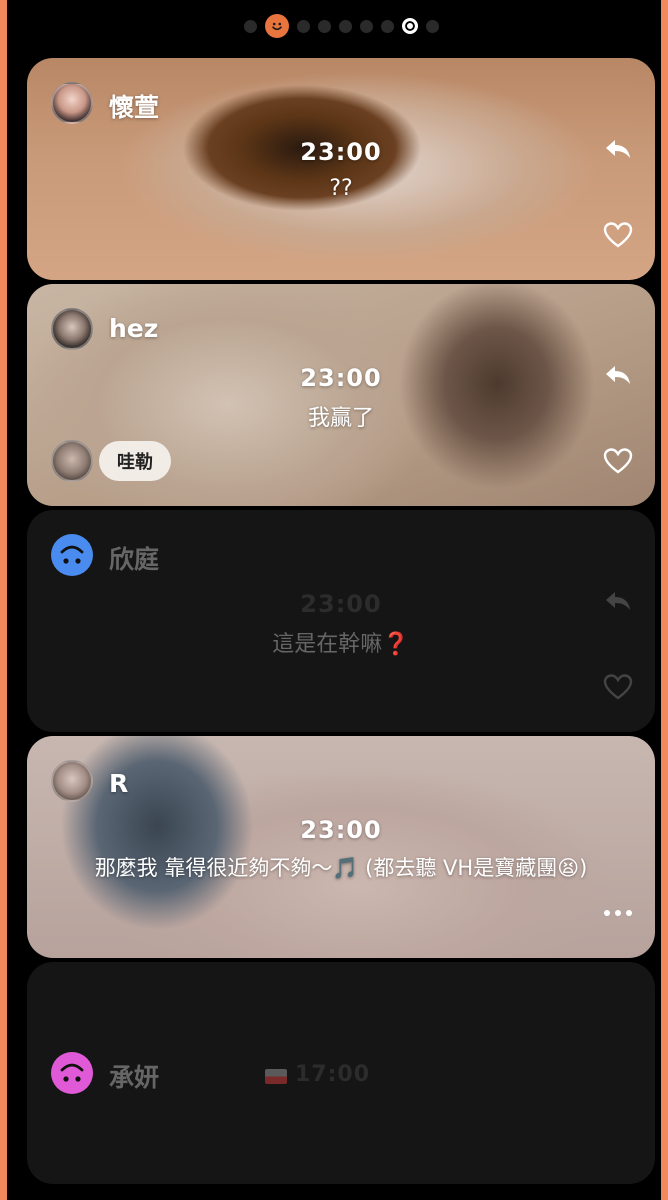 Image resolution: width=668 pixels, height=1200 pixels. What do you see at coordinates (341, 868) in the screenshot?
I see `post-message: 那麼我 靠得很近夠不夠～🎵 (都去聽 VH是寶藏團😫)` at bounding box center [341, 868].